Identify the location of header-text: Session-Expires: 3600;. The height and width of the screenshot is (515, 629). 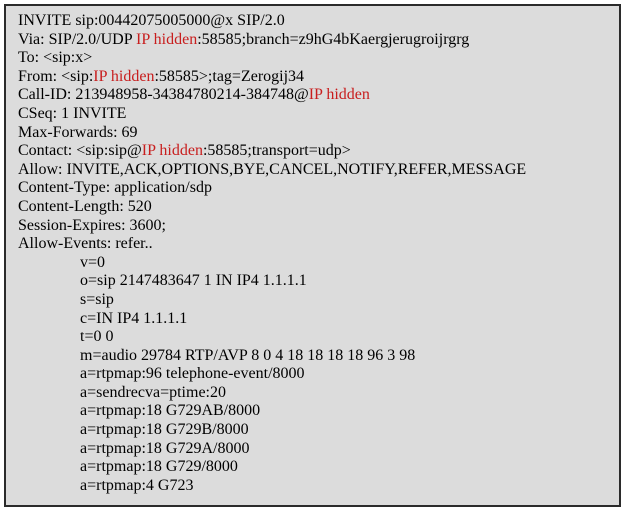
(92, 225).